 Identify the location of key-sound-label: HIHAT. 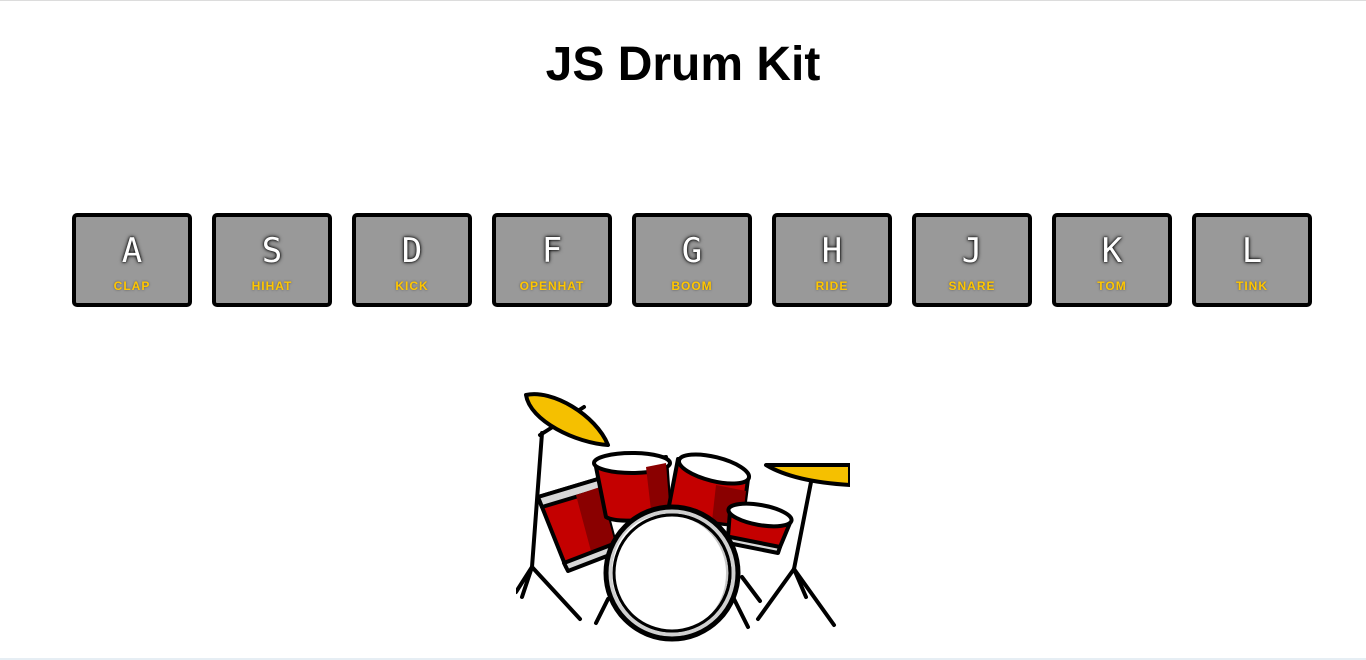
(272, 286).